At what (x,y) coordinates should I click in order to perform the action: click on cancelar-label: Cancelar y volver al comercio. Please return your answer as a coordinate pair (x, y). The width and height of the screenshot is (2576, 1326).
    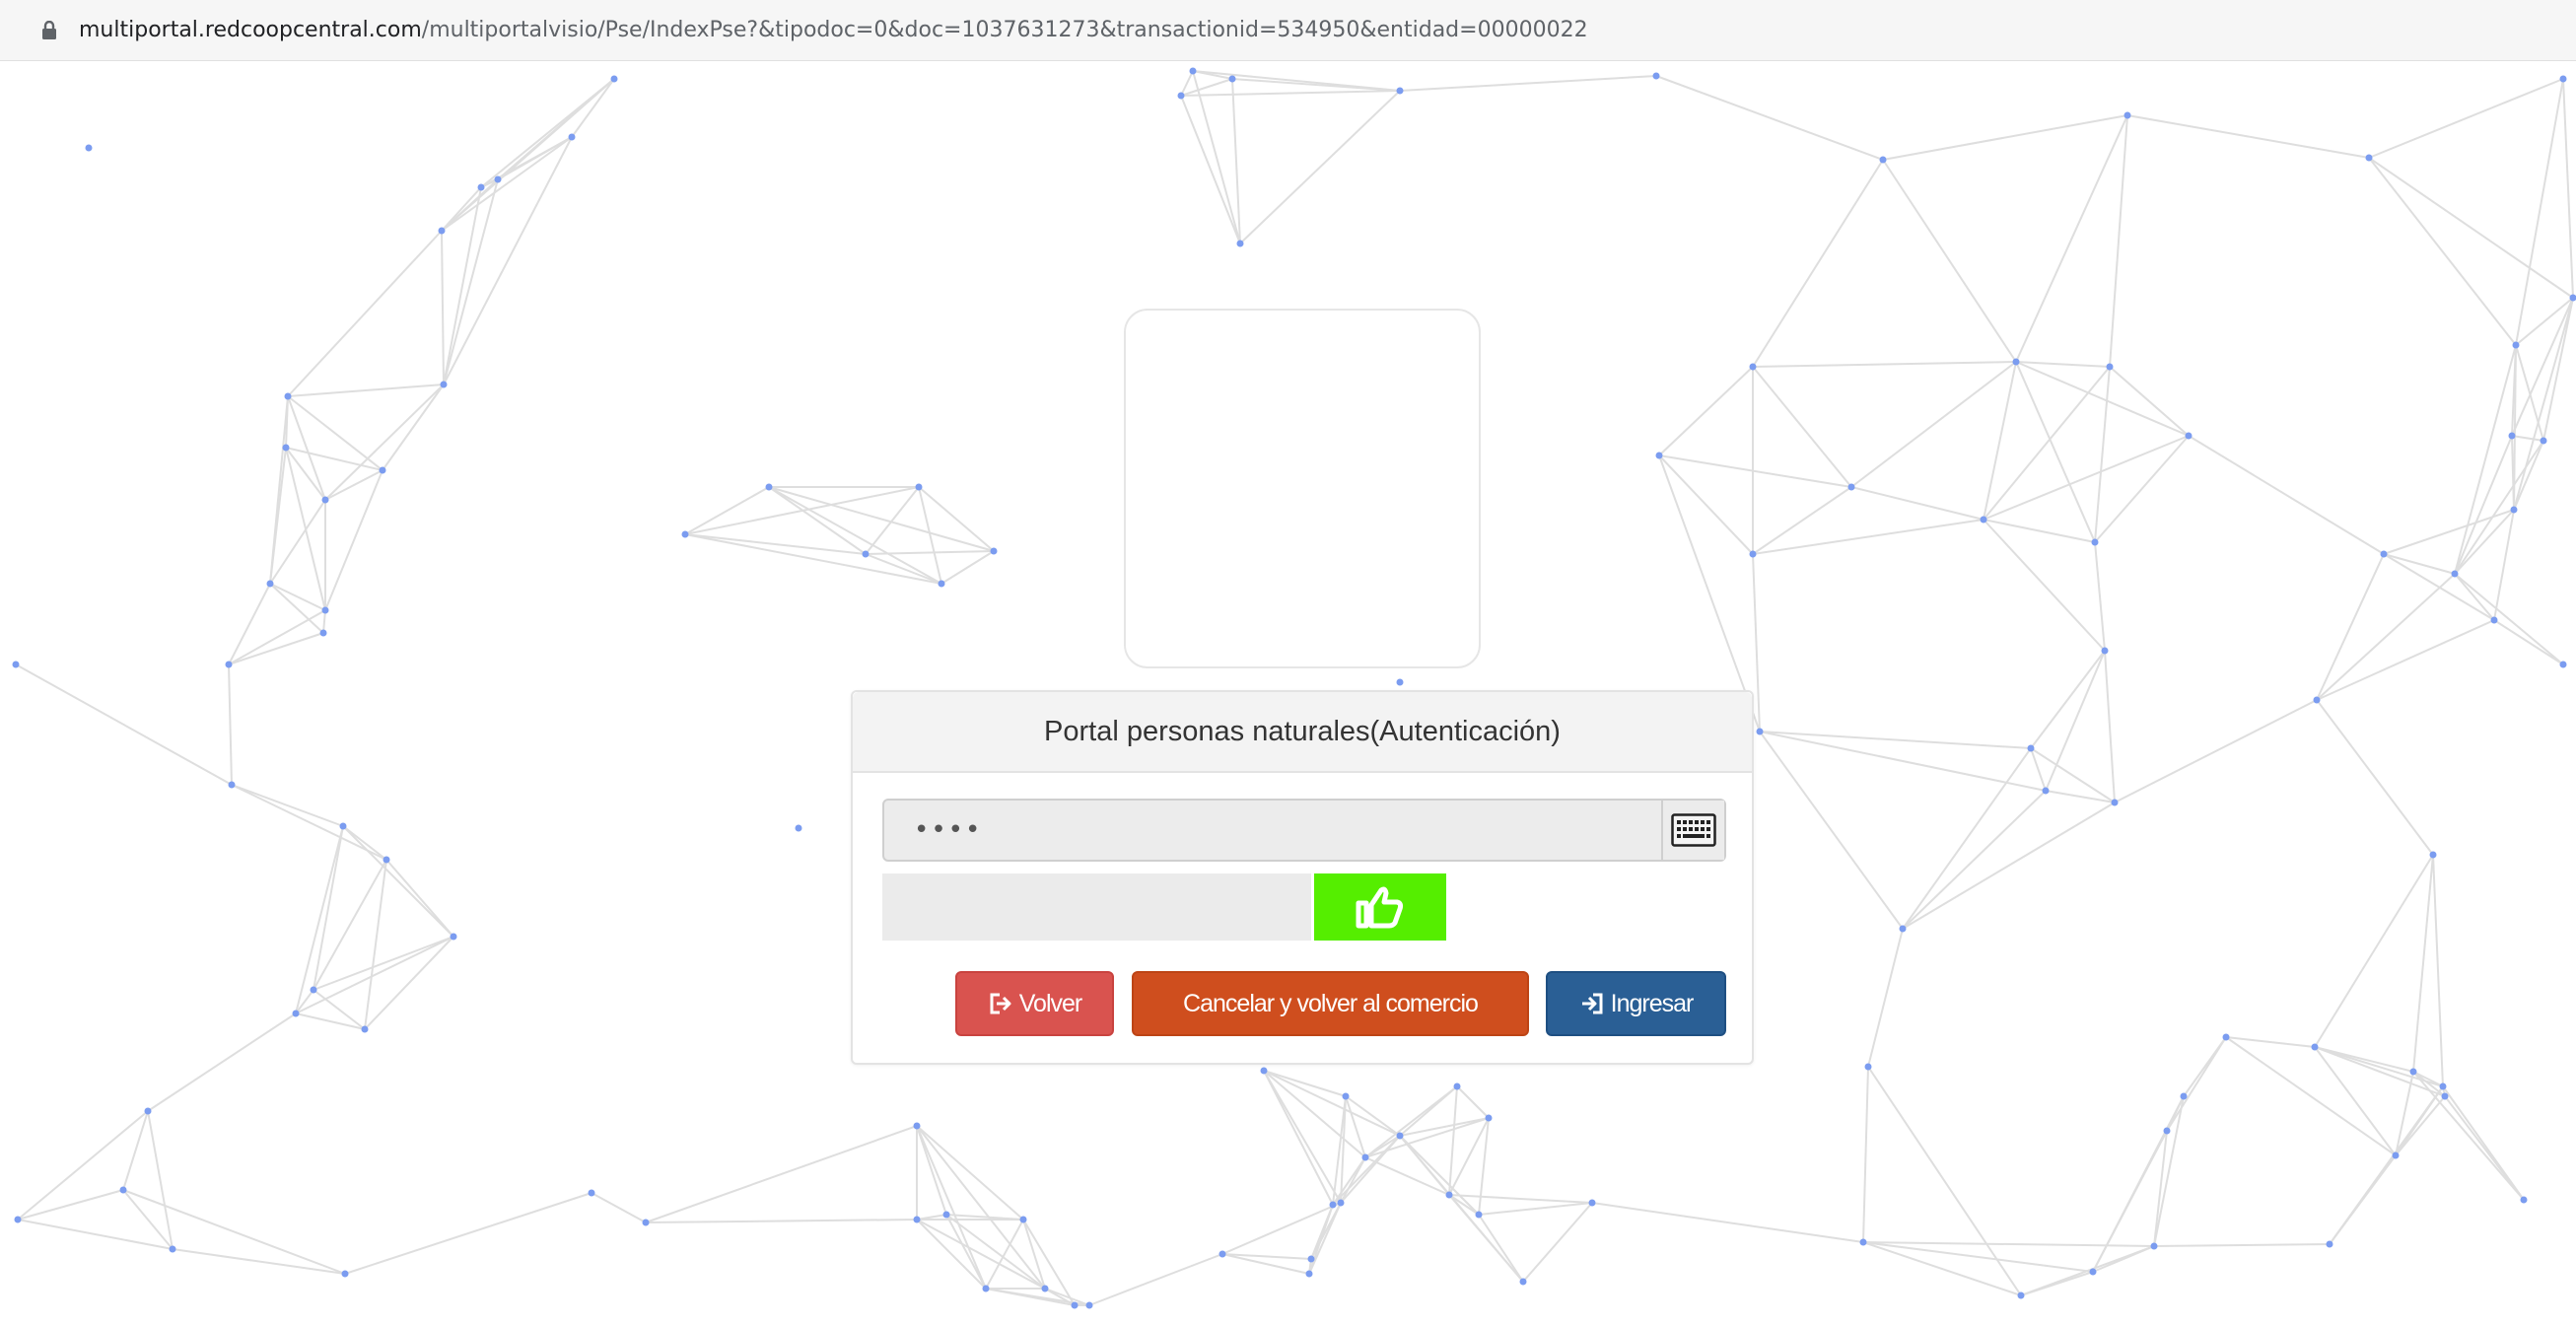
    Looking at the image, I should click on (1331, 1003).